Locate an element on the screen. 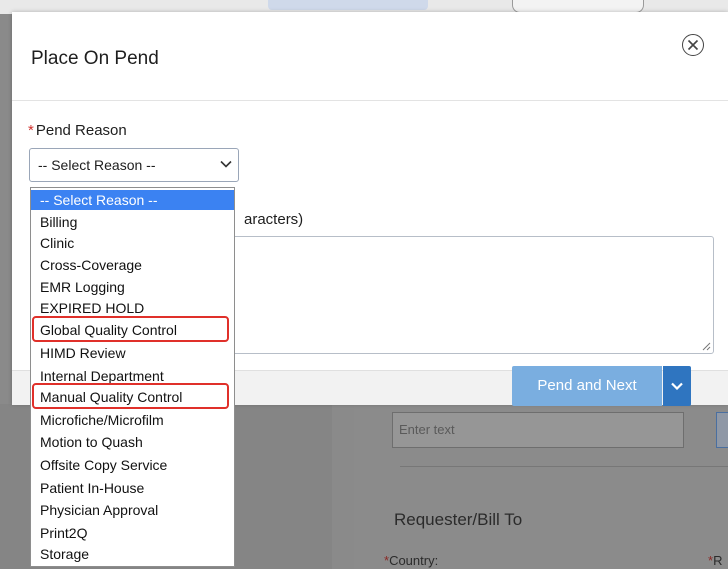 This screenshot has height=569, width=728. background-text-input: Enter text is located at coordinates (538, 430).